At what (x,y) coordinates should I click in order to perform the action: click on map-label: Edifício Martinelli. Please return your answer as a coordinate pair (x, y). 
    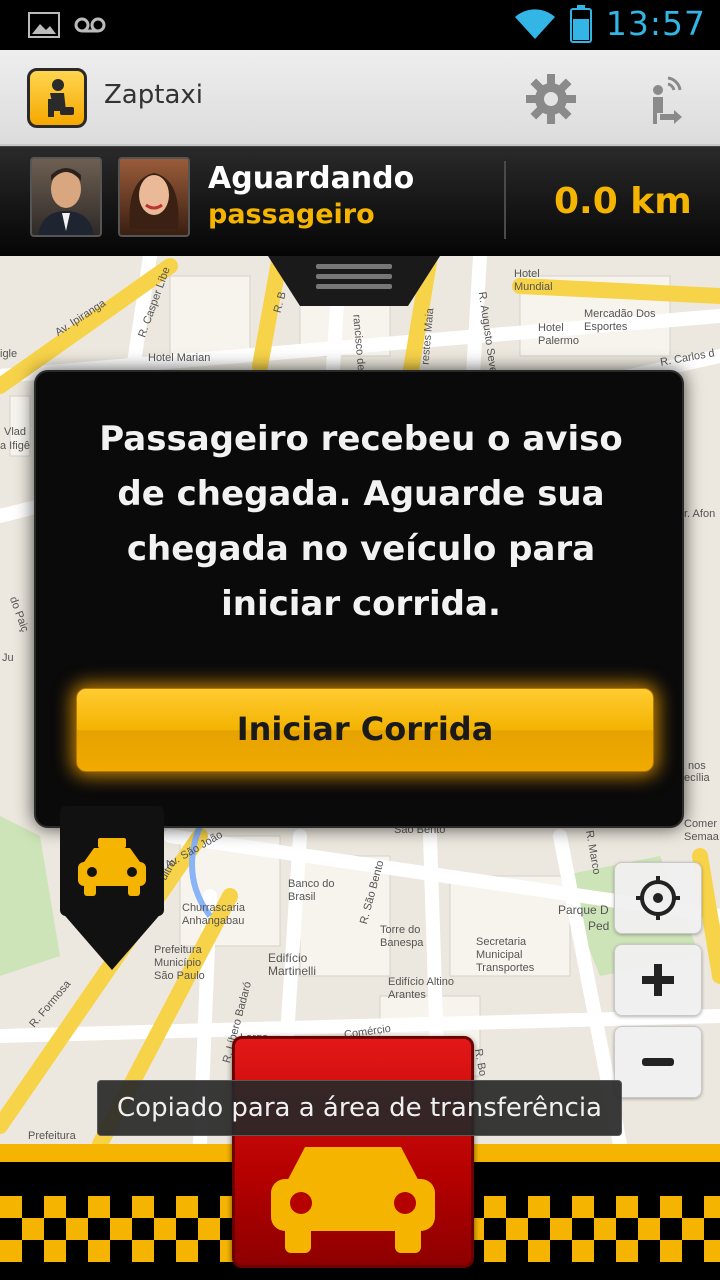
    Looking at the image, I should click on (292, 964).